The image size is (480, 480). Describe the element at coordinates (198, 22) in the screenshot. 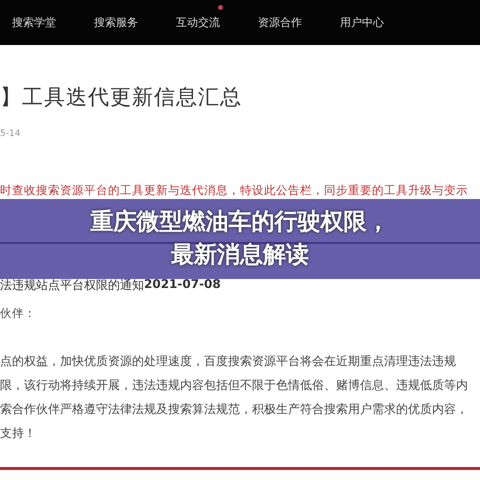

I see `nav-link: 互动交流` at that location.